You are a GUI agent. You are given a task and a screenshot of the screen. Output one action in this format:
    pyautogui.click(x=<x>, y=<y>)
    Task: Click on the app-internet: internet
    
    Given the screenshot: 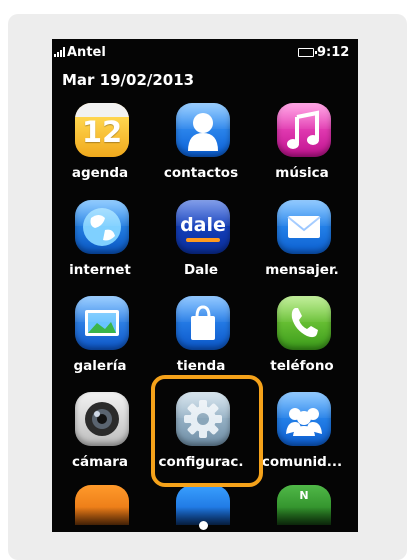 What is the action you would take?
    pyautogui.click(x=100, y=244)
    